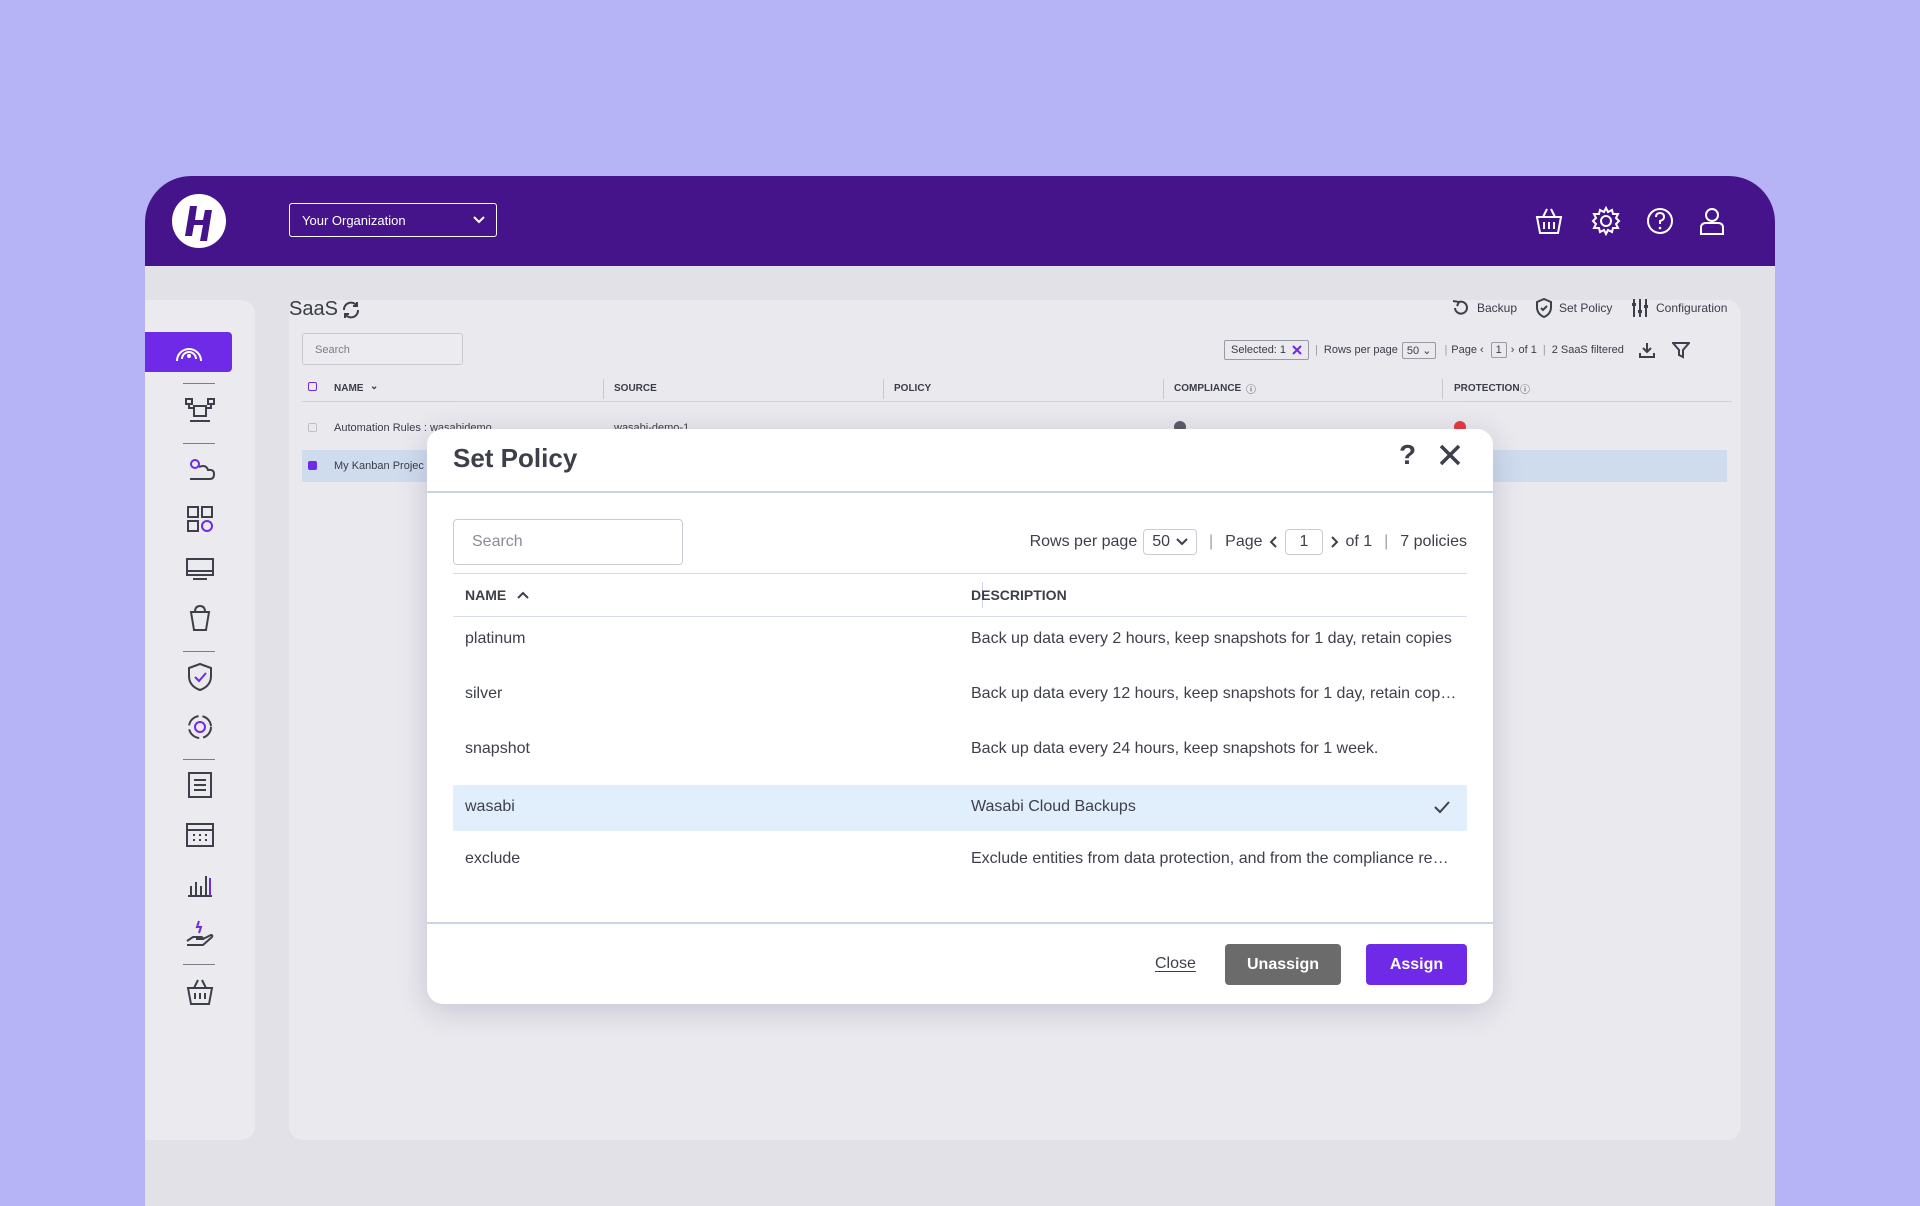 This screenshot has width=1920, height=1206. What do you see at coordinates (313, 309) in the screenshot?
I see `page-title: SaaS` at bounding box center [313, 309].